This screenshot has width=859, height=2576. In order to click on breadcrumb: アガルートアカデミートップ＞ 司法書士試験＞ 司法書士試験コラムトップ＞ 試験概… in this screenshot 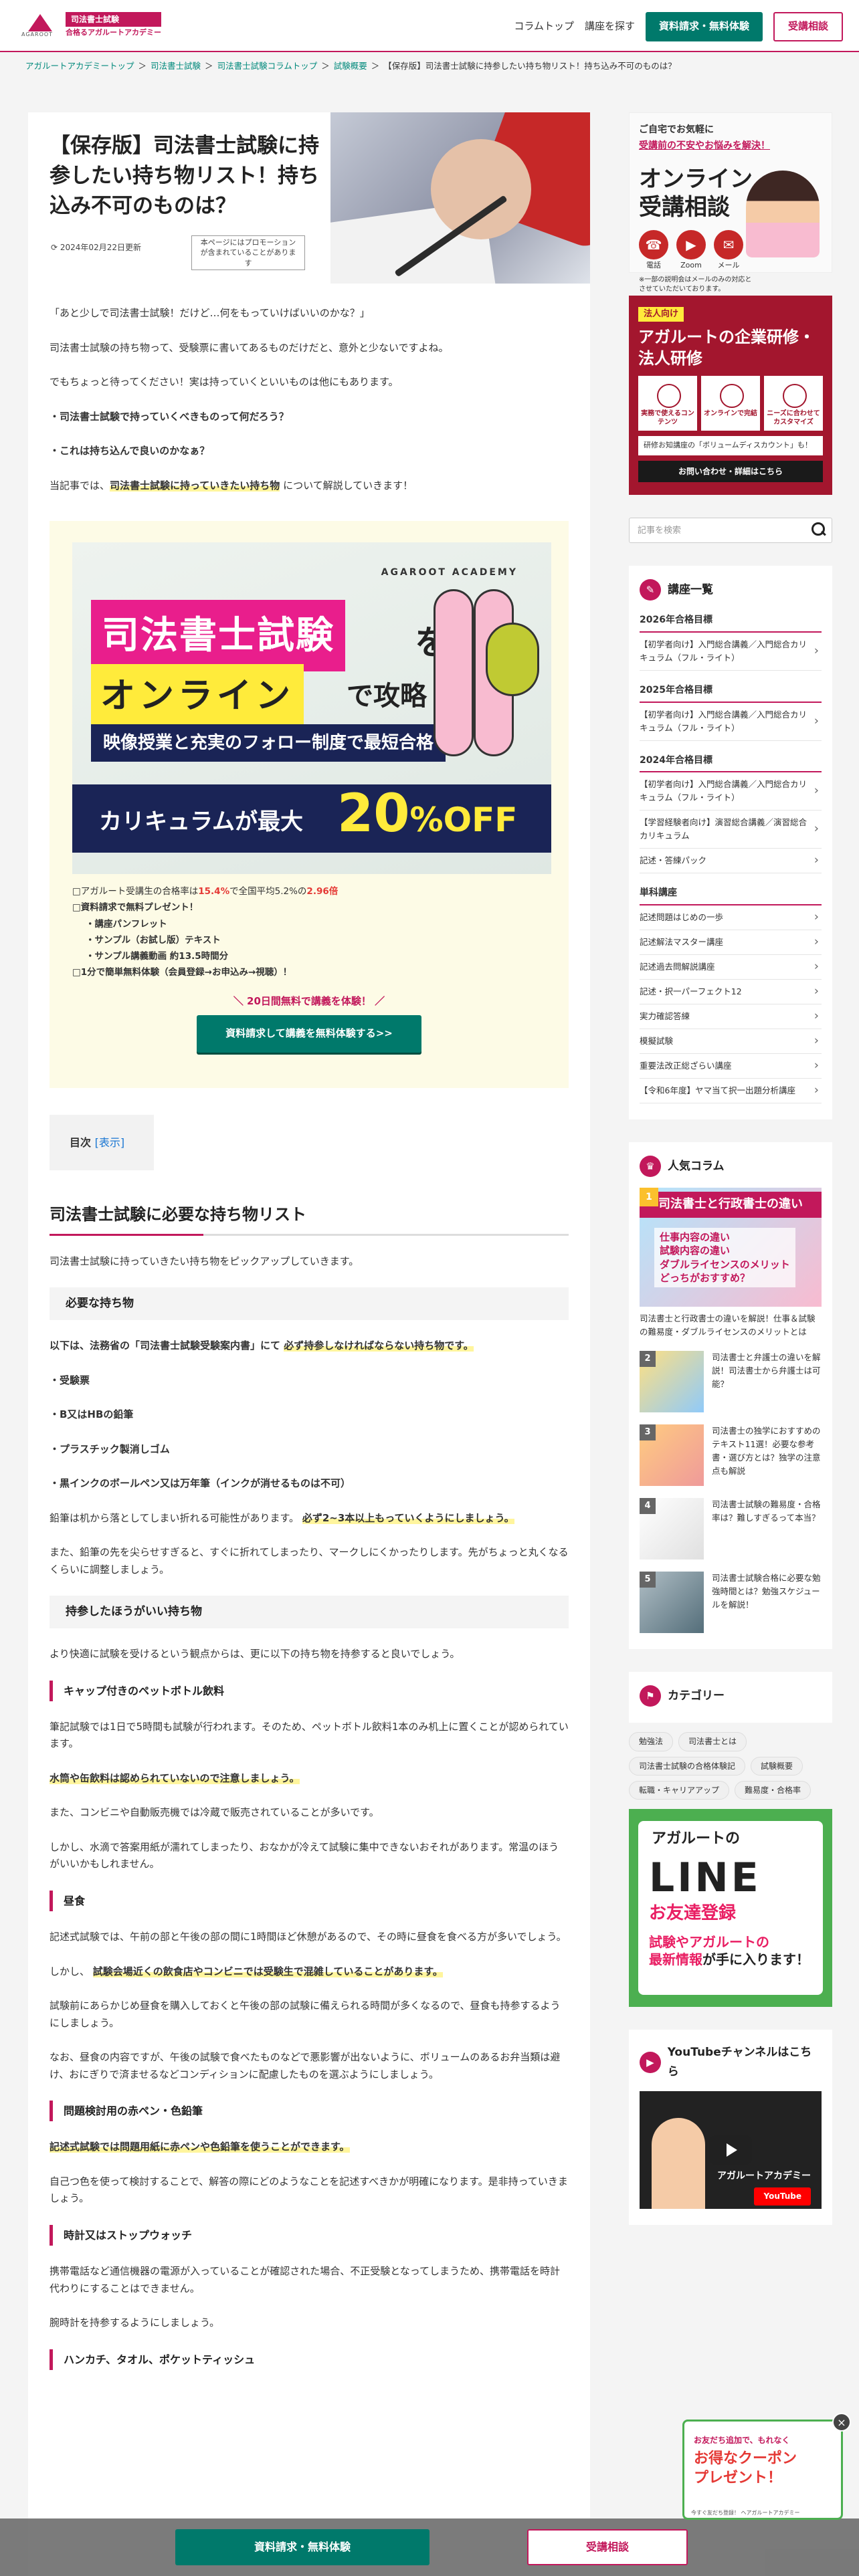, I will do `click(351, 66)`.